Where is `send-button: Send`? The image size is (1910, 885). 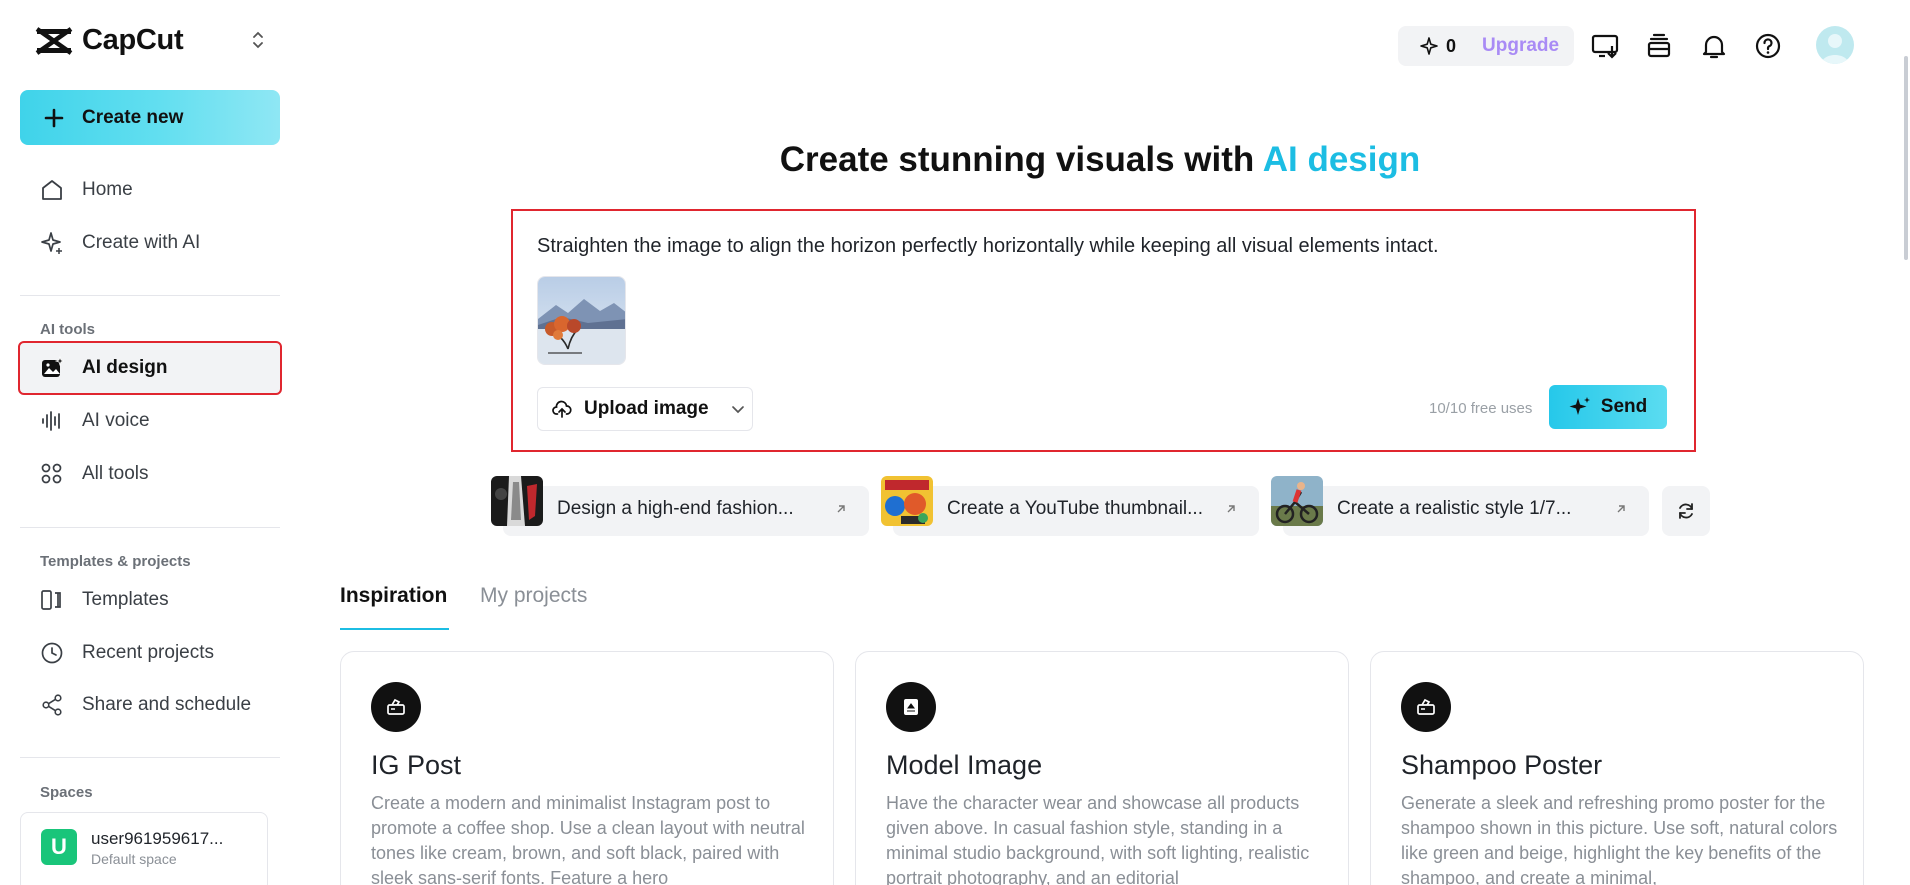
send-button: Send is located at coordinates (1608, 407).